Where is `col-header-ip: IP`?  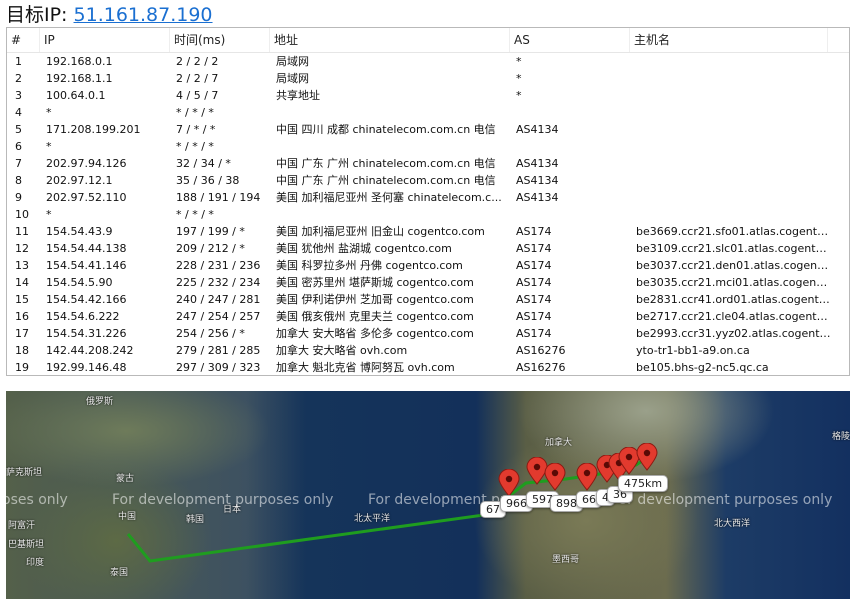 col-header-ip: IP is located at coordinates (105, 40).